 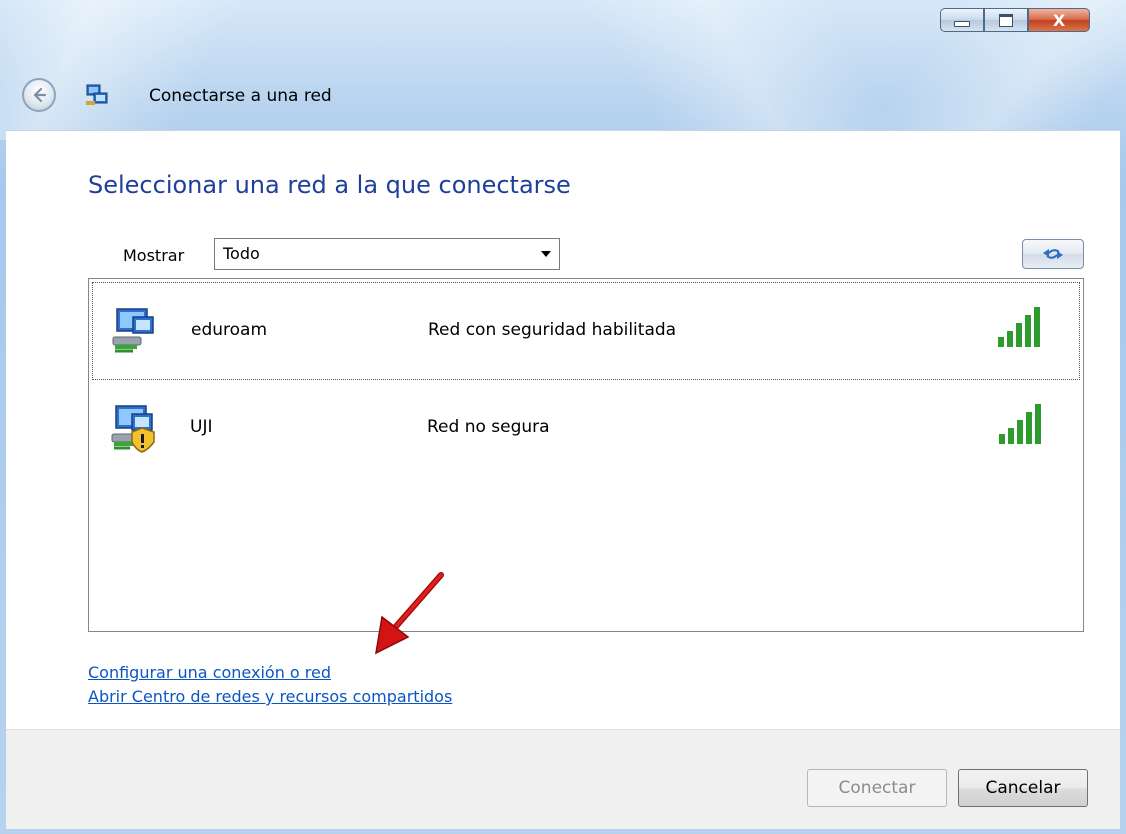 What do you see at coordinates (962, 24) in the screenshot?
I see `minimize-icon` at bounding box center [962, 24].